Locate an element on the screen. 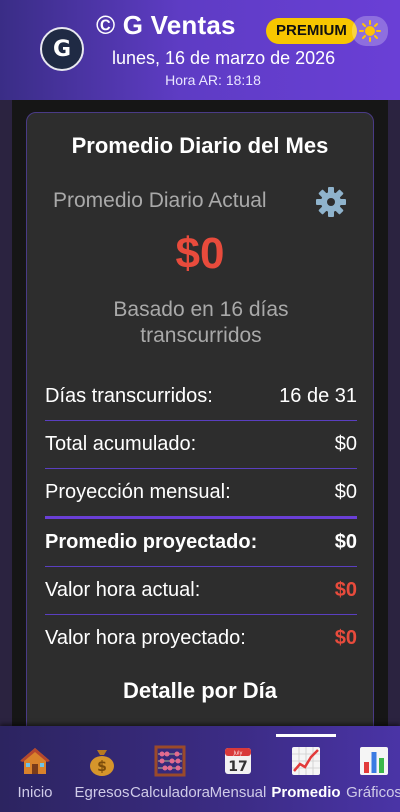 The image size is (400, 812). nav-label: Gráficos is located at coordinates (373, 792).